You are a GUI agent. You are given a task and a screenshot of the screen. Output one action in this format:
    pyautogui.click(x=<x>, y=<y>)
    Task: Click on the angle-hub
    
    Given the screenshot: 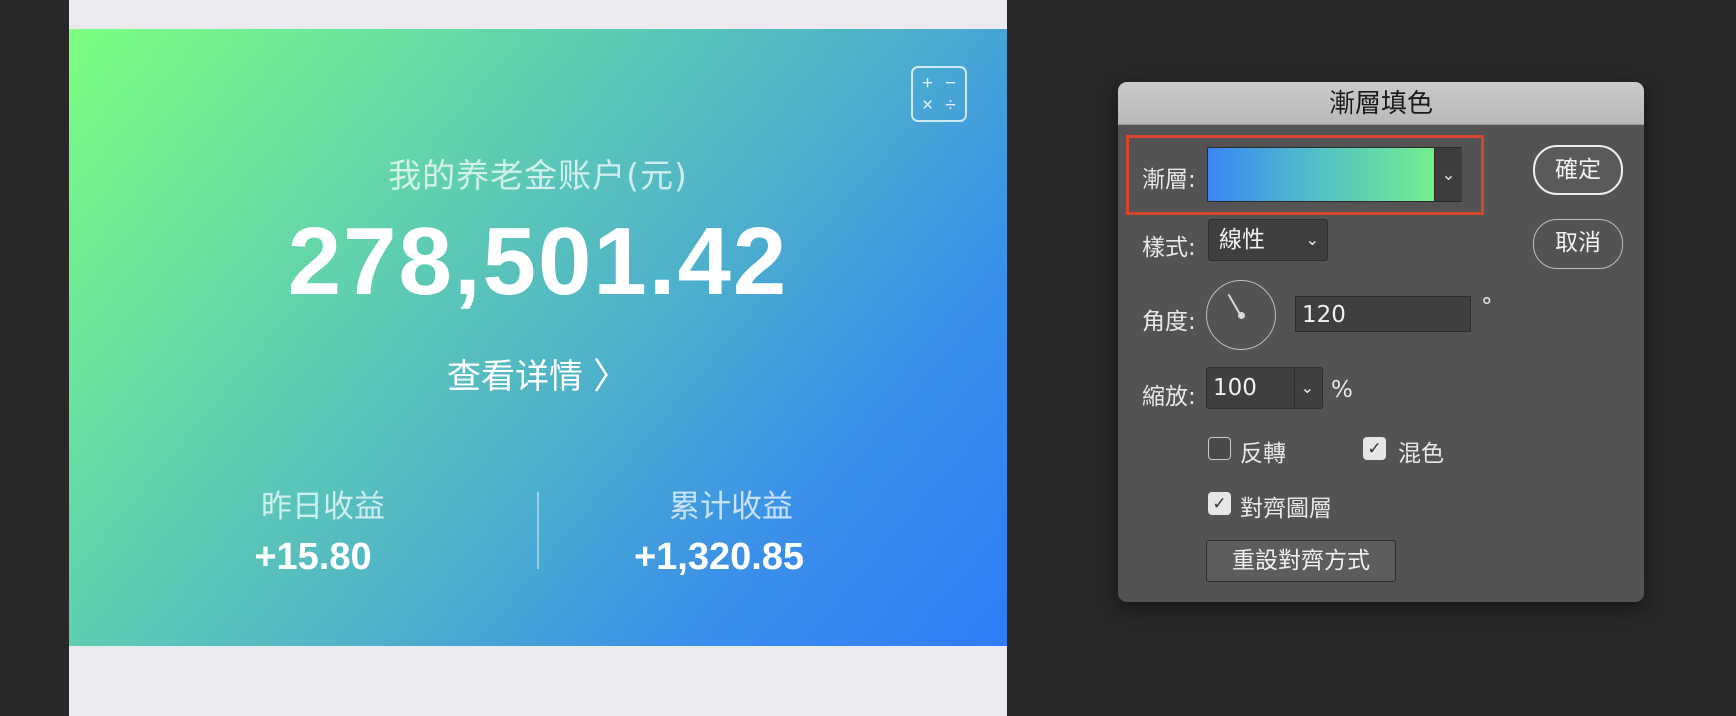 What is the action you would take?
    pyautogui.click(x=1241, y=315)
    